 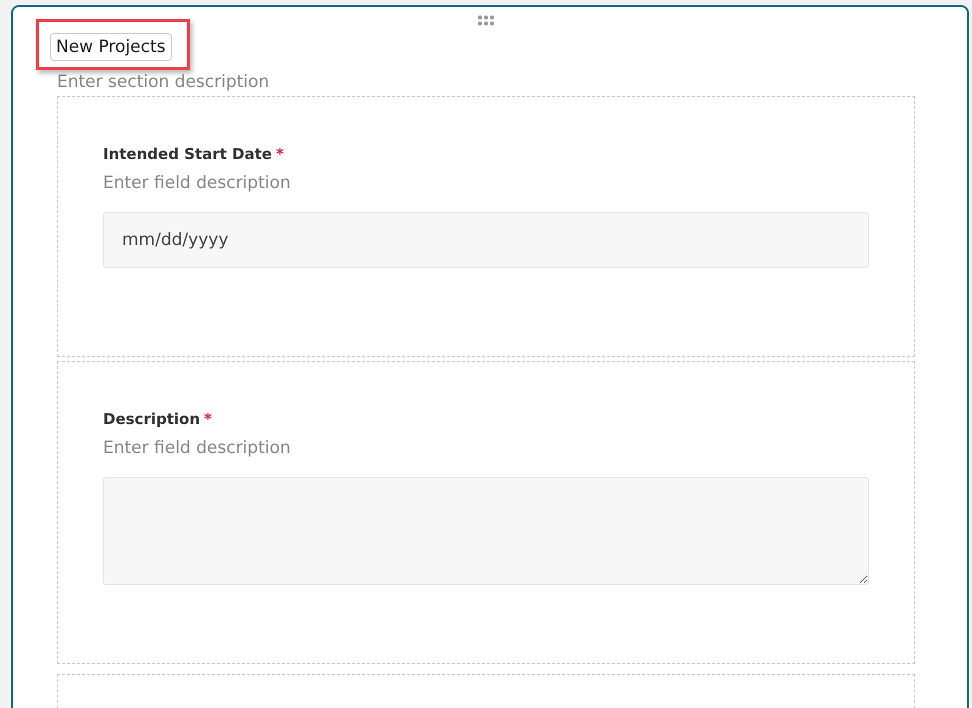 I want to click on section-title: New Projects, so click(x=111, y=47).